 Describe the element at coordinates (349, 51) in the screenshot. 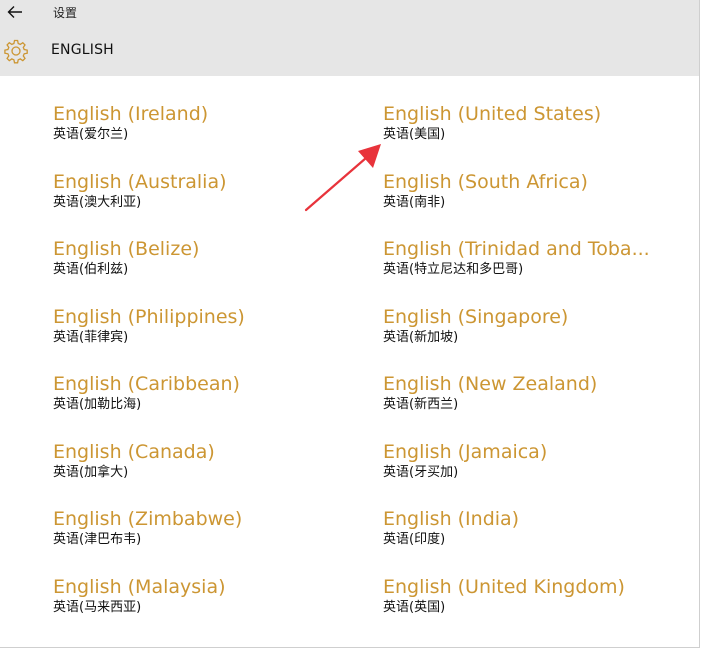

I see `page-header: ENGLISH` at that location.